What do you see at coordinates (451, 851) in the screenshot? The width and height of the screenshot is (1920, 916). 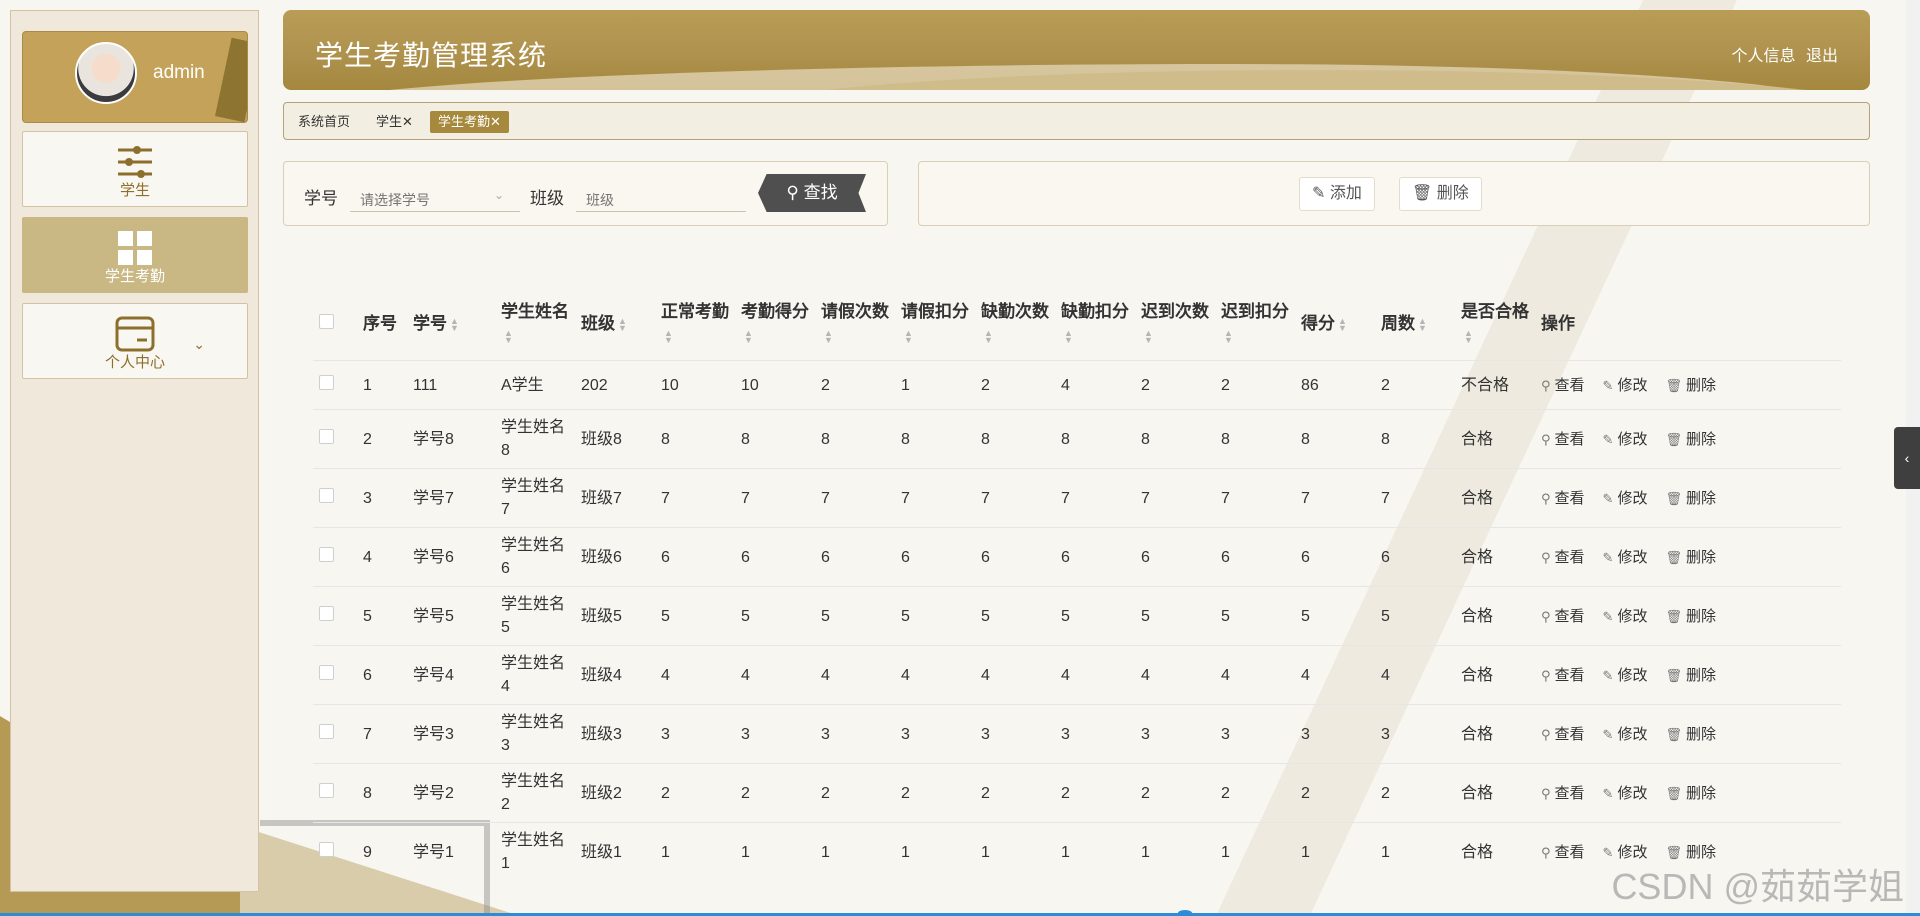 I see `table-cell: 学号1` at bounding box center [451, 851].